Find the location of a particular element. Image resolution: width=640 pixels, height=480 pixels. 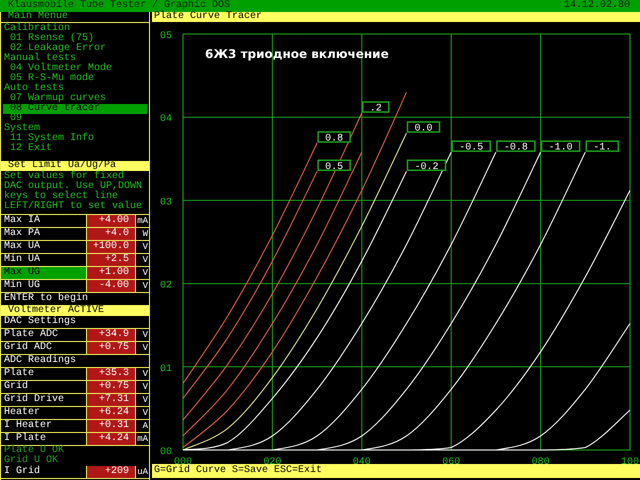

curve-label: -0.2 is located at coordinates (426, 166).